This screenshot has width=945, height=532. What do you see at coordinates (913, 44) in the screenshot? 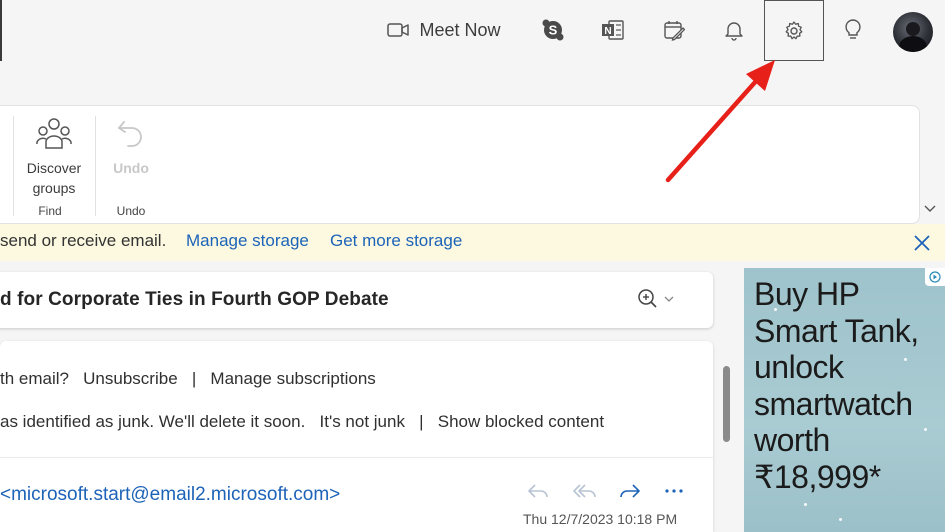
I see `avatar-body-shape` at bounding box center [913, 44].